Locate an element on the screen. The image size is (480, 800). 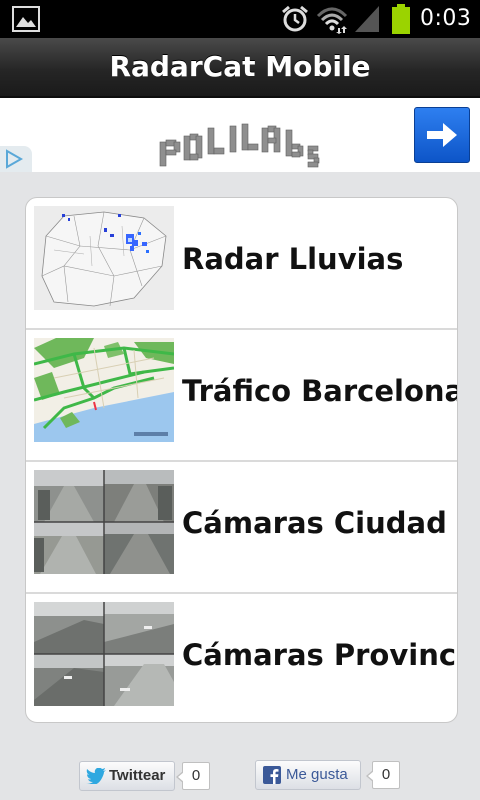
twitter-tweet-button: Twittear is located at coordinates (127, 776).